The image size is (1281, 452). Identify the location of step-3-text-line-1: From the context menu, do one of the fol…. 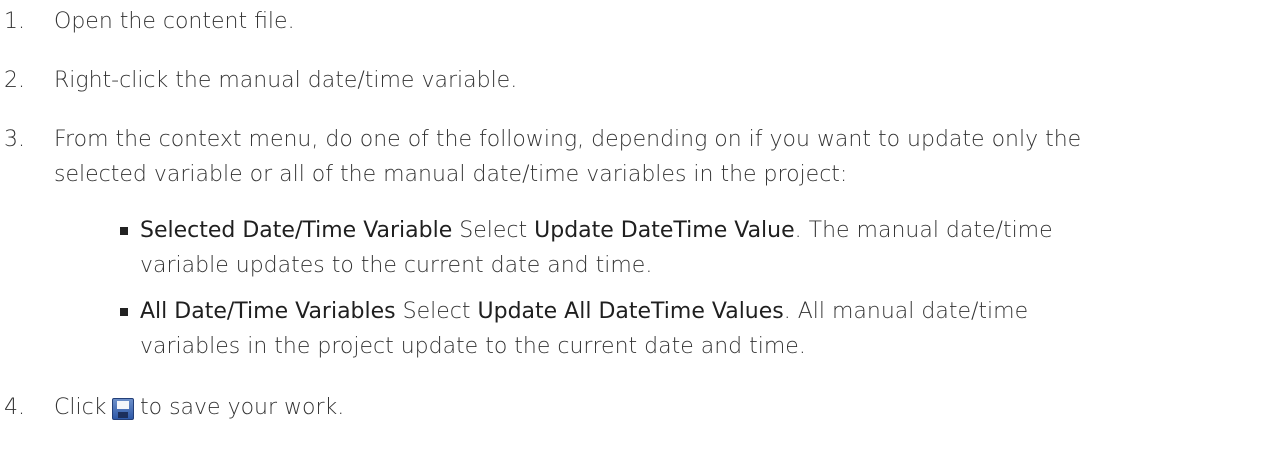
(568, 139).